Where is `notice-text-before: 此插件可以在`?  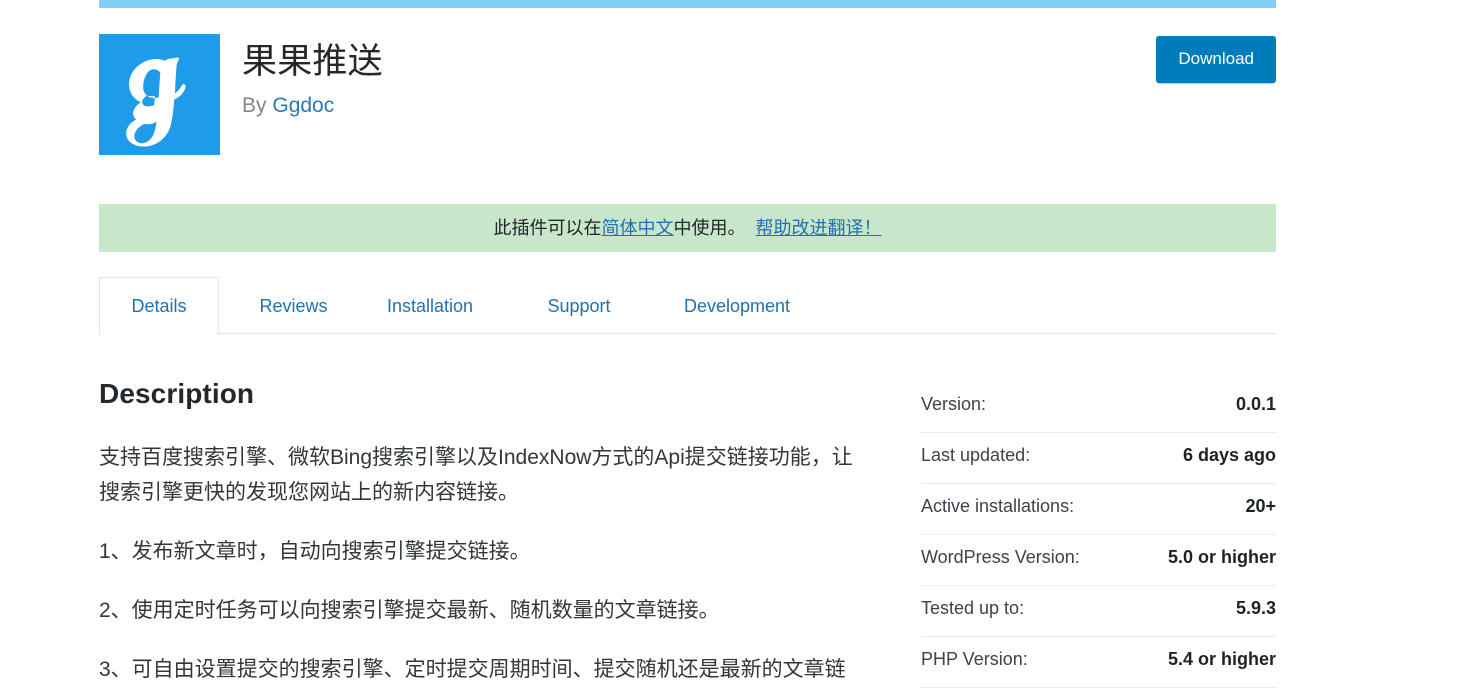 notice-text-before: 此插件可以在 is located at coordinates (547, 228).